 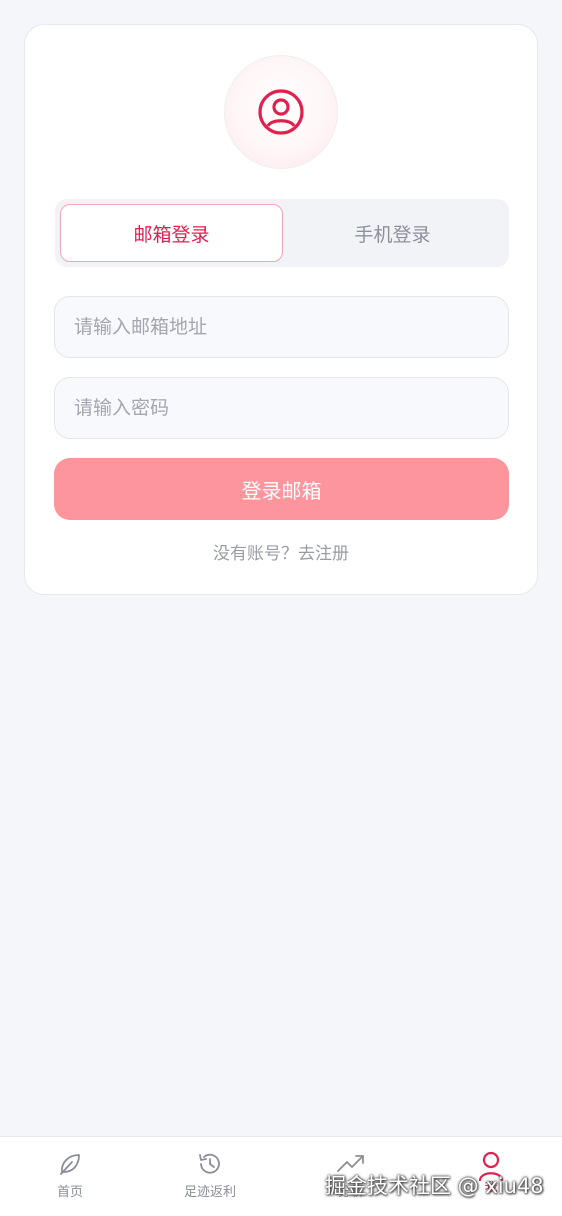 I want to click on email-field-wrapper, so click(x=281, y=327).